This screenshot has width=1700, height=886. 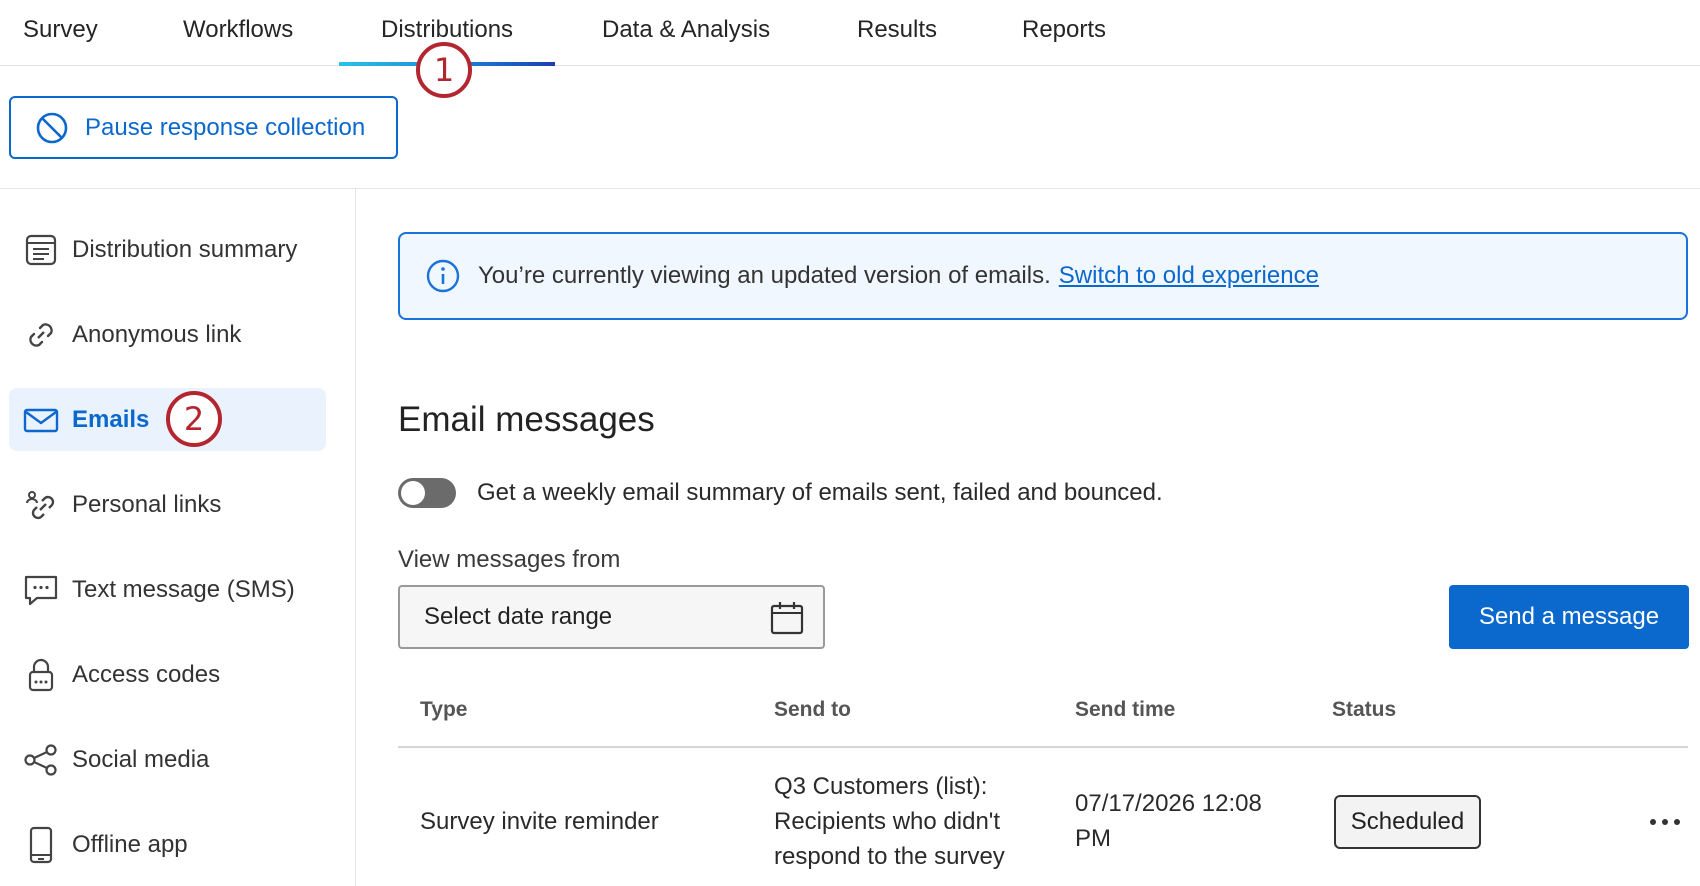 I want to click on info-icon, so click(x=443, y=276).